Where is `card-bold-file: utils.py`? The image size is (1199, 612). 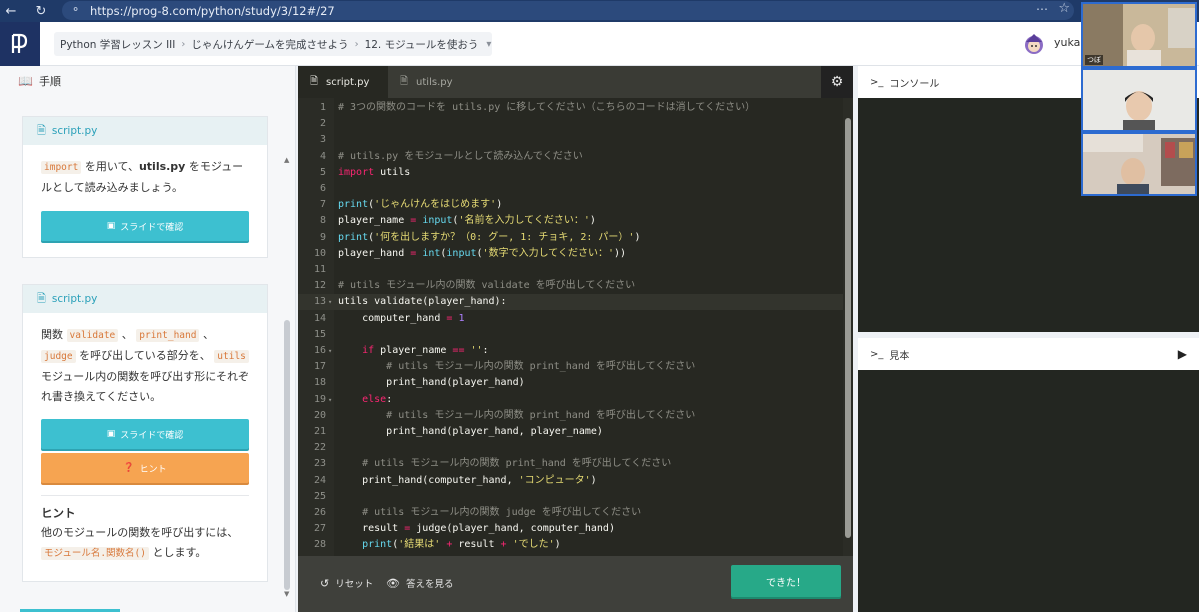 card-bold-file: utils.py is located at coordinates (162, 166).